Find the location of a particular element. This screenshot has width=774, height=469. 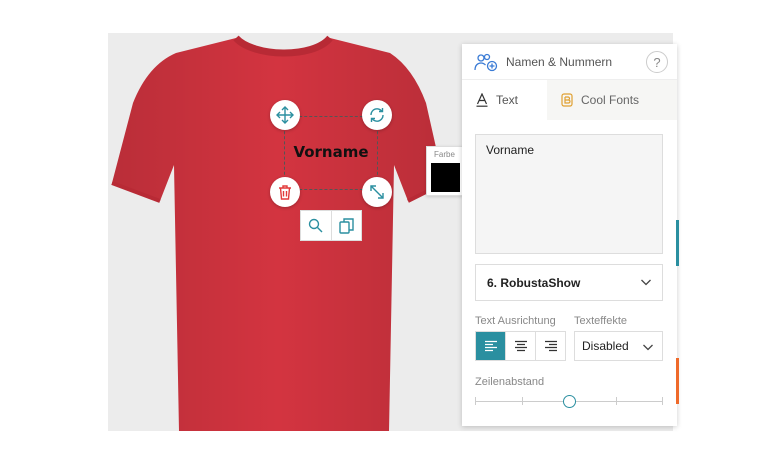

resize-diagonal-icon is located at coordinates (377, 192).